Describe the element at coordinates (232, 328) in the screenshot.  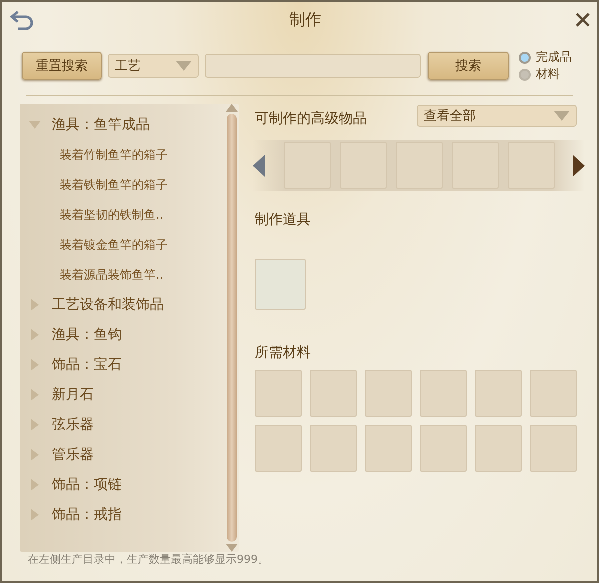
I see `scrollbar-thumb` at that location.